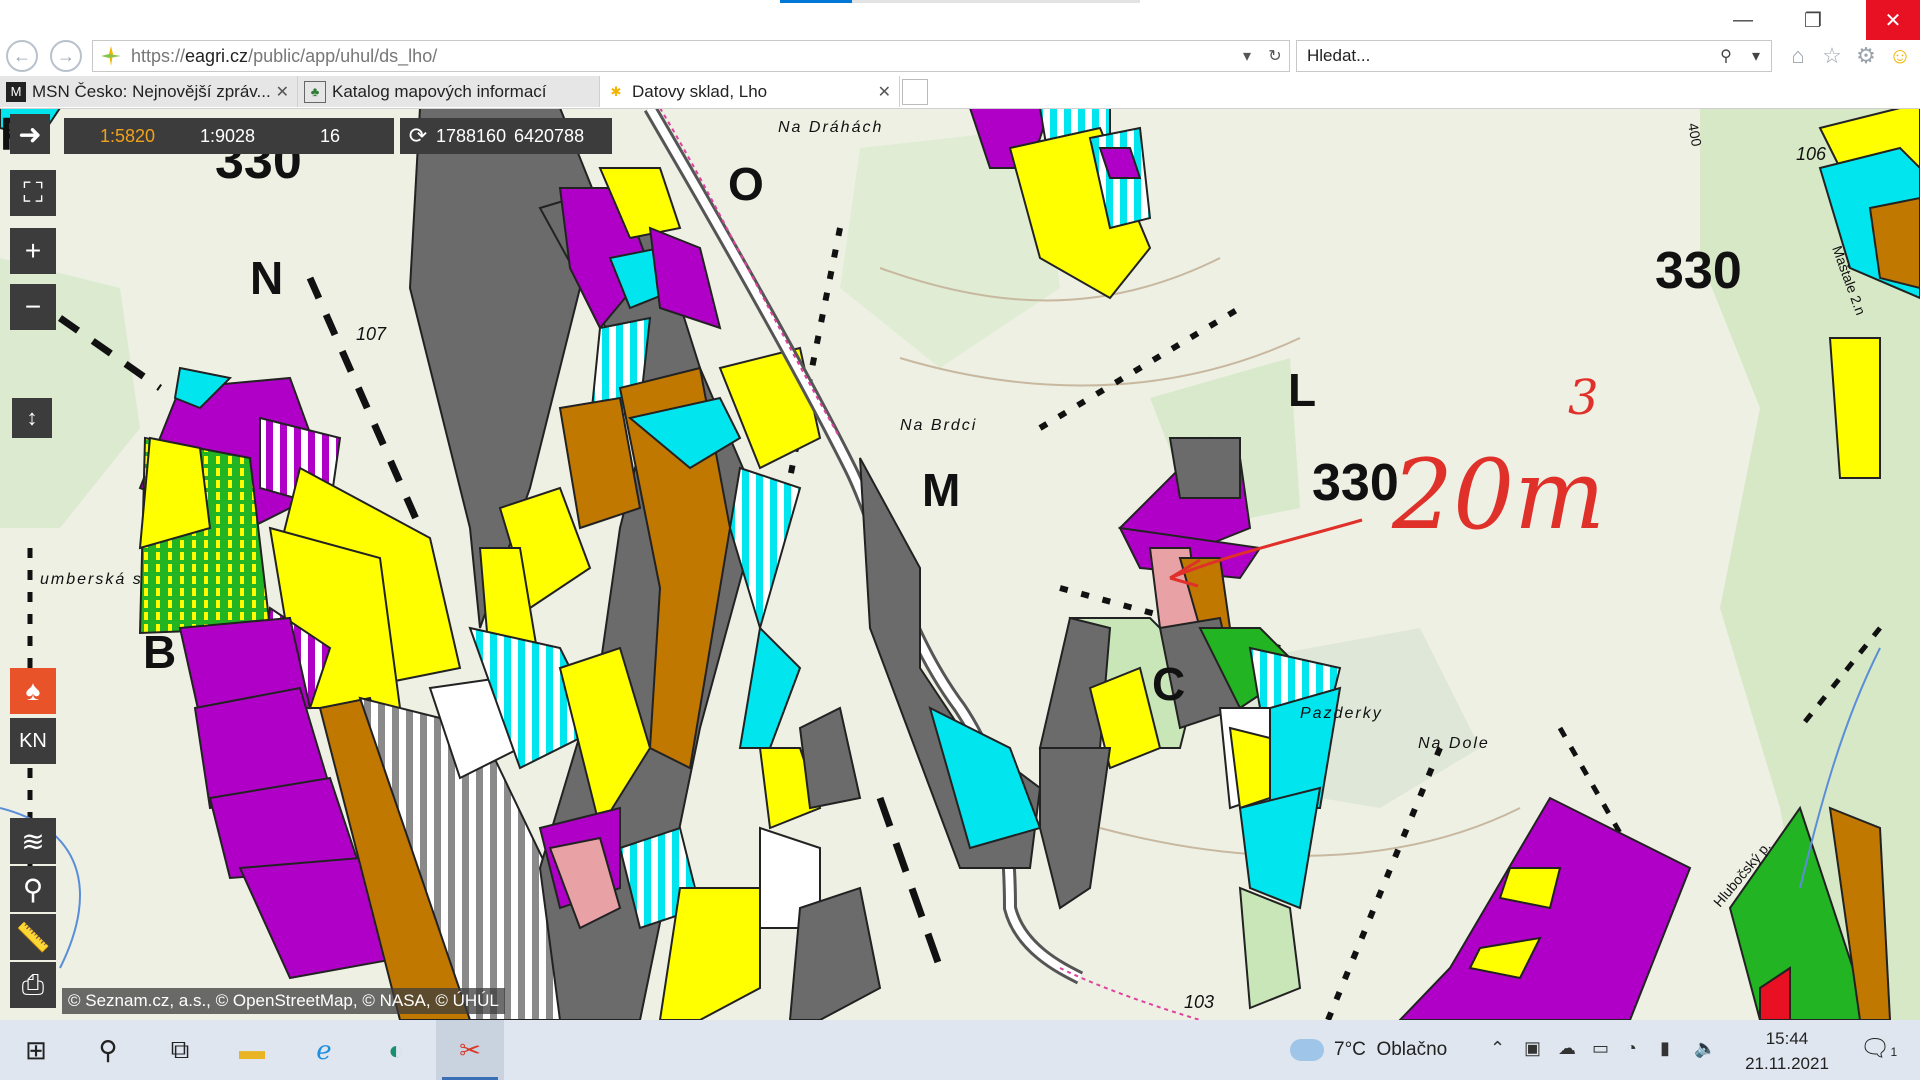 The height and width of the screenshot is (1080, 1920). I want to click on battery-icon: ▮, so click(1665, 1048).